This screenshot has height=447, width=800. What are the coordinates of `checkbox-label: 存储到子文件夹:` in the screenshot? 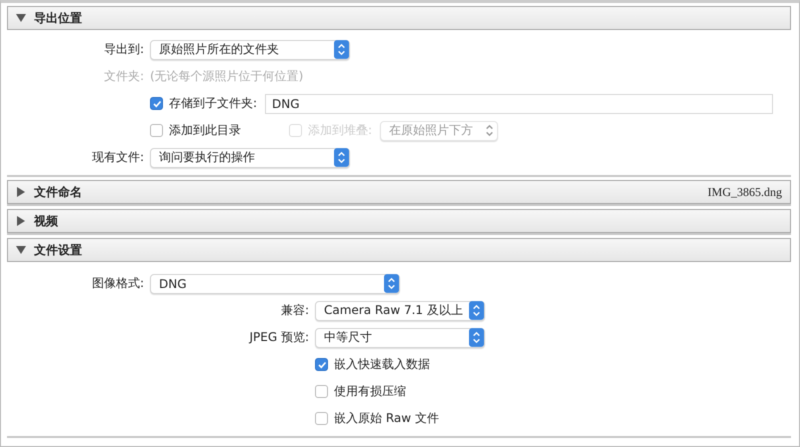 It's located at (213, 103).